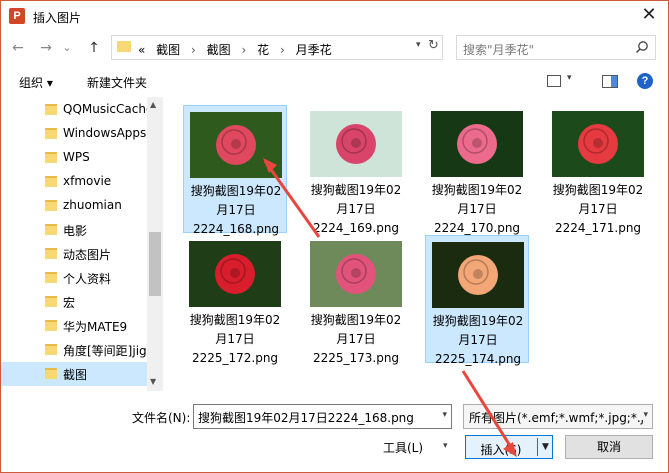 Image resolution: width=669 pixels, height=473 pixels. What do you see at coordinates (74, 158) in the screenshot?
I see `sidebar-item: WPS` at bounding box center [74, 158].